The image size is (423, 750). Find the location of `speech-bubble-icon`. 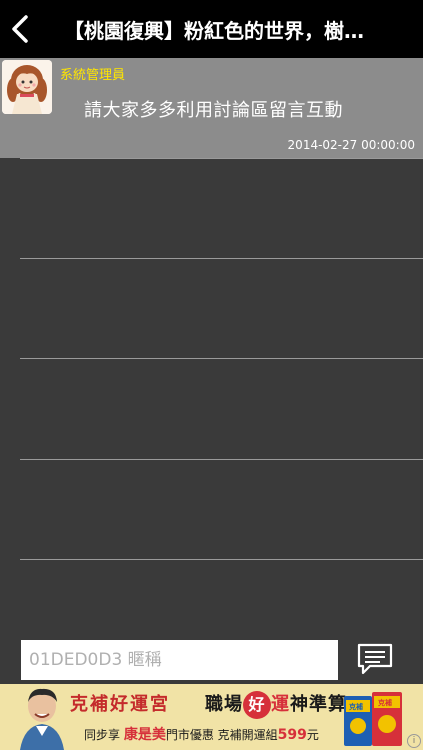

speech-bubble-icon is located at coordinates (375, 659).